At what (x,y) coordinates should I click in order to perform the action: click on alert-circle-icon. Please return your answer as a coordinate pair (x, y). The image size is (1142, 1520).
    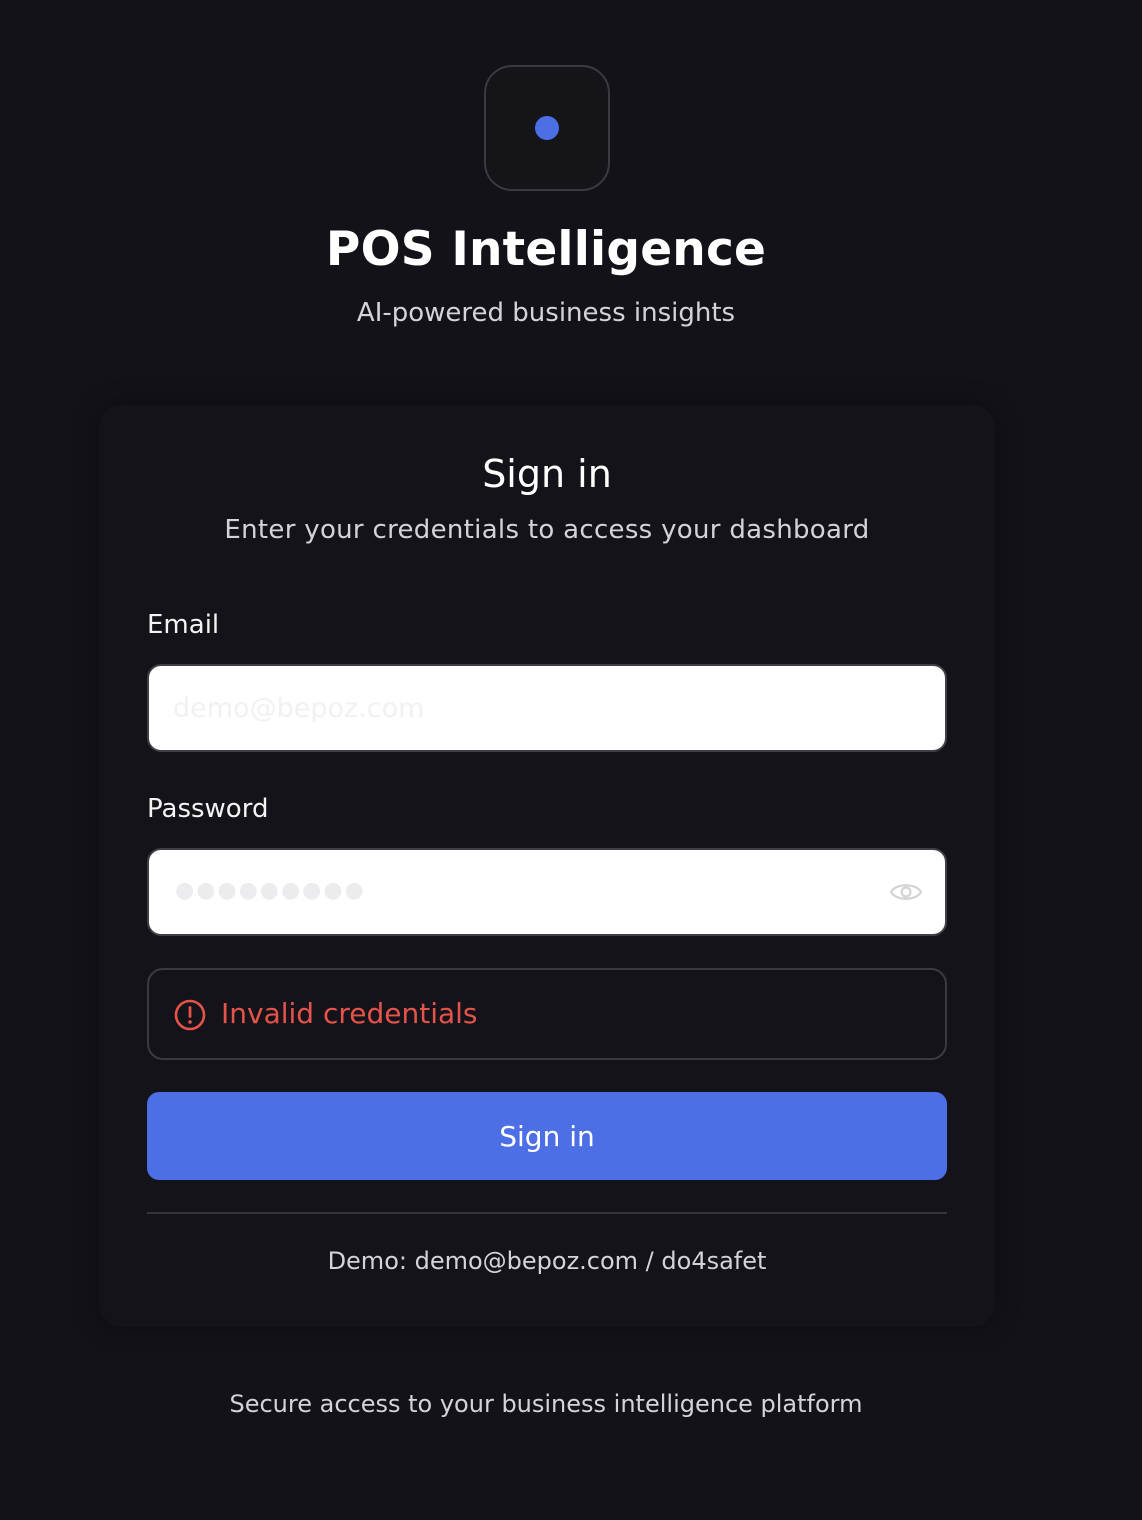
    Looking at the image, I should click on (190, 1015).